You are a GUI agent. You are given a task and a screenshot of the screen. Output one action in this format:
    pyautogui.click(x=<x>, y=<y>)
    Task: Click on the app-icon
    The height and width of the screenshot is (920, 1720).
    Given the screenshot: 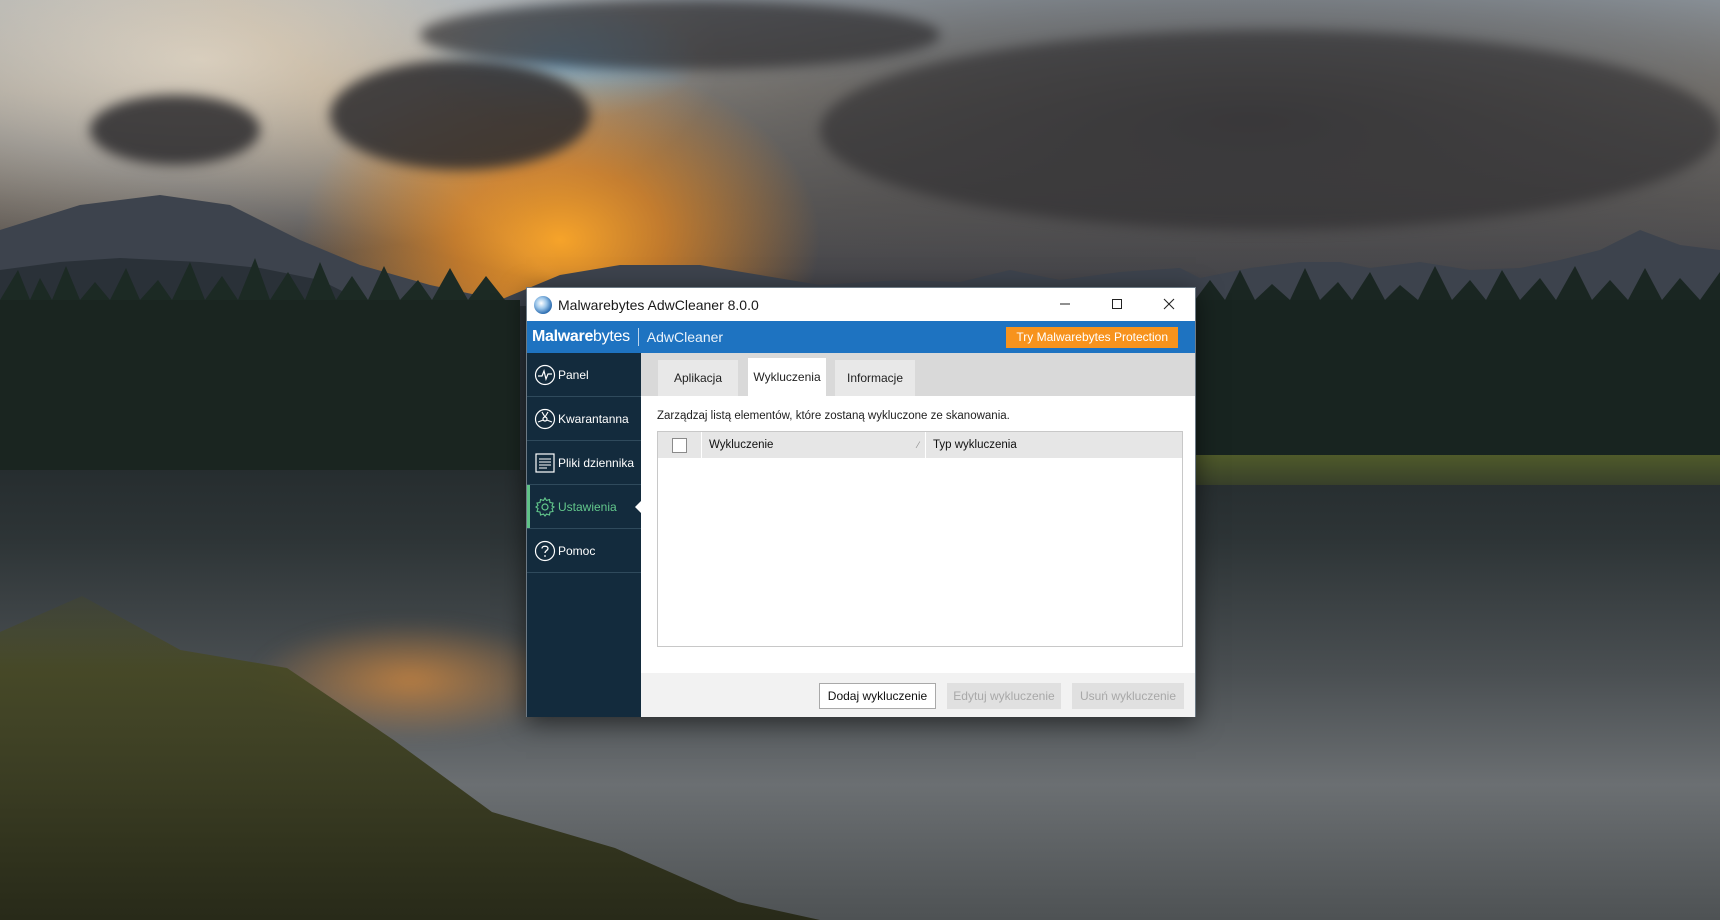 What is the action you would take?
    pyautogui.click(x=543, y=304)
    